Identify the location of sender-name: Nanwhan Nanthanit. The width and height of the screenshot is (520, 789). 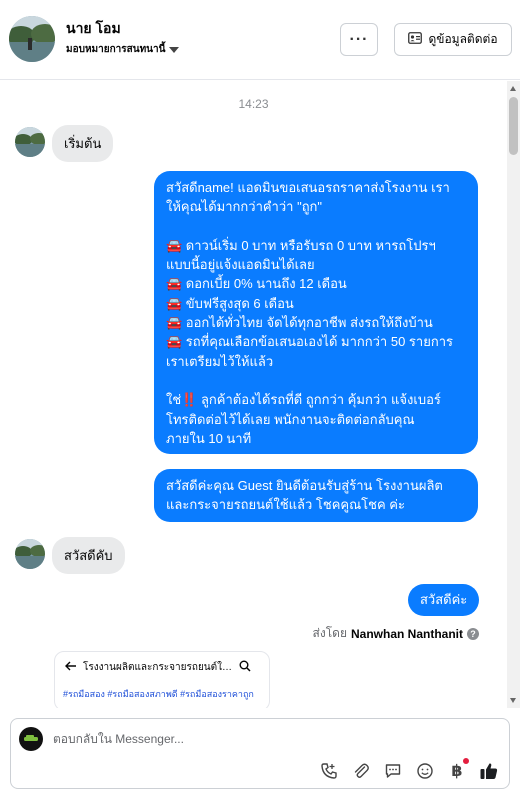
(406, 633).